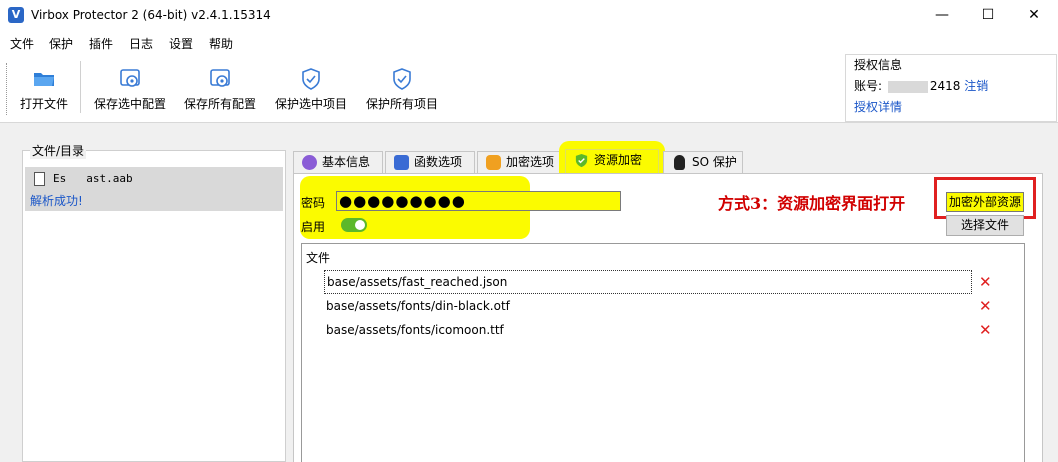 The width and height of the screenshot is (1058, 462). I want to click on chat-bubble-icon, so click(309, 162).